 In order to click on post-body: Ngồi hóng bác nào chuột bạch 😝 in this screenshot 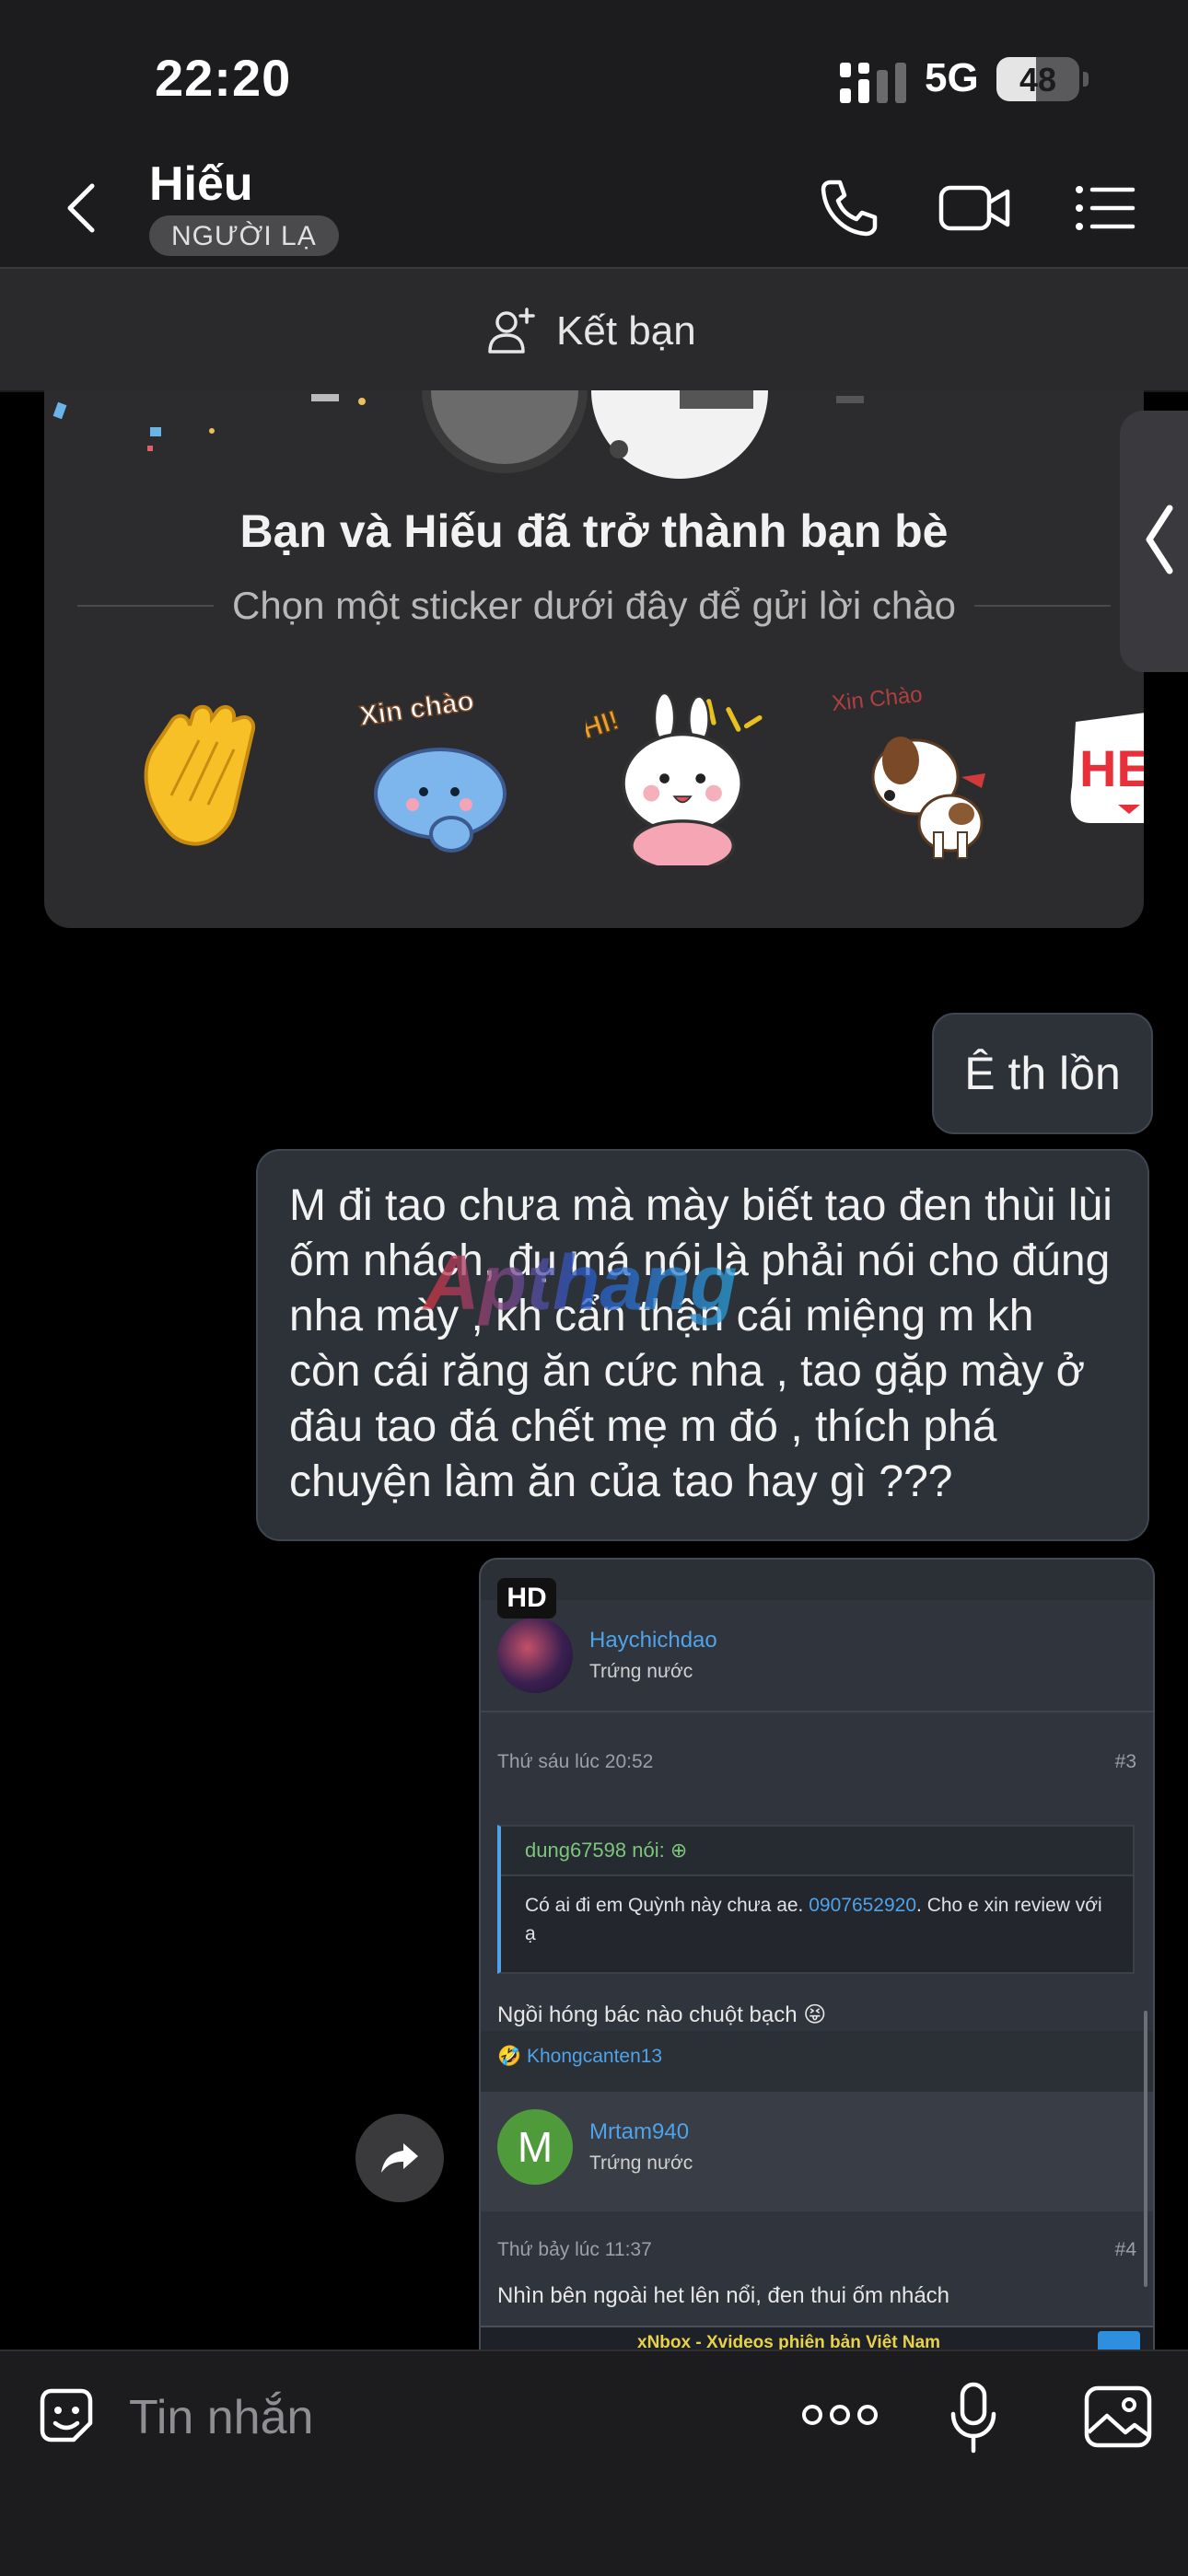, I will do `click(662, 2014)`.